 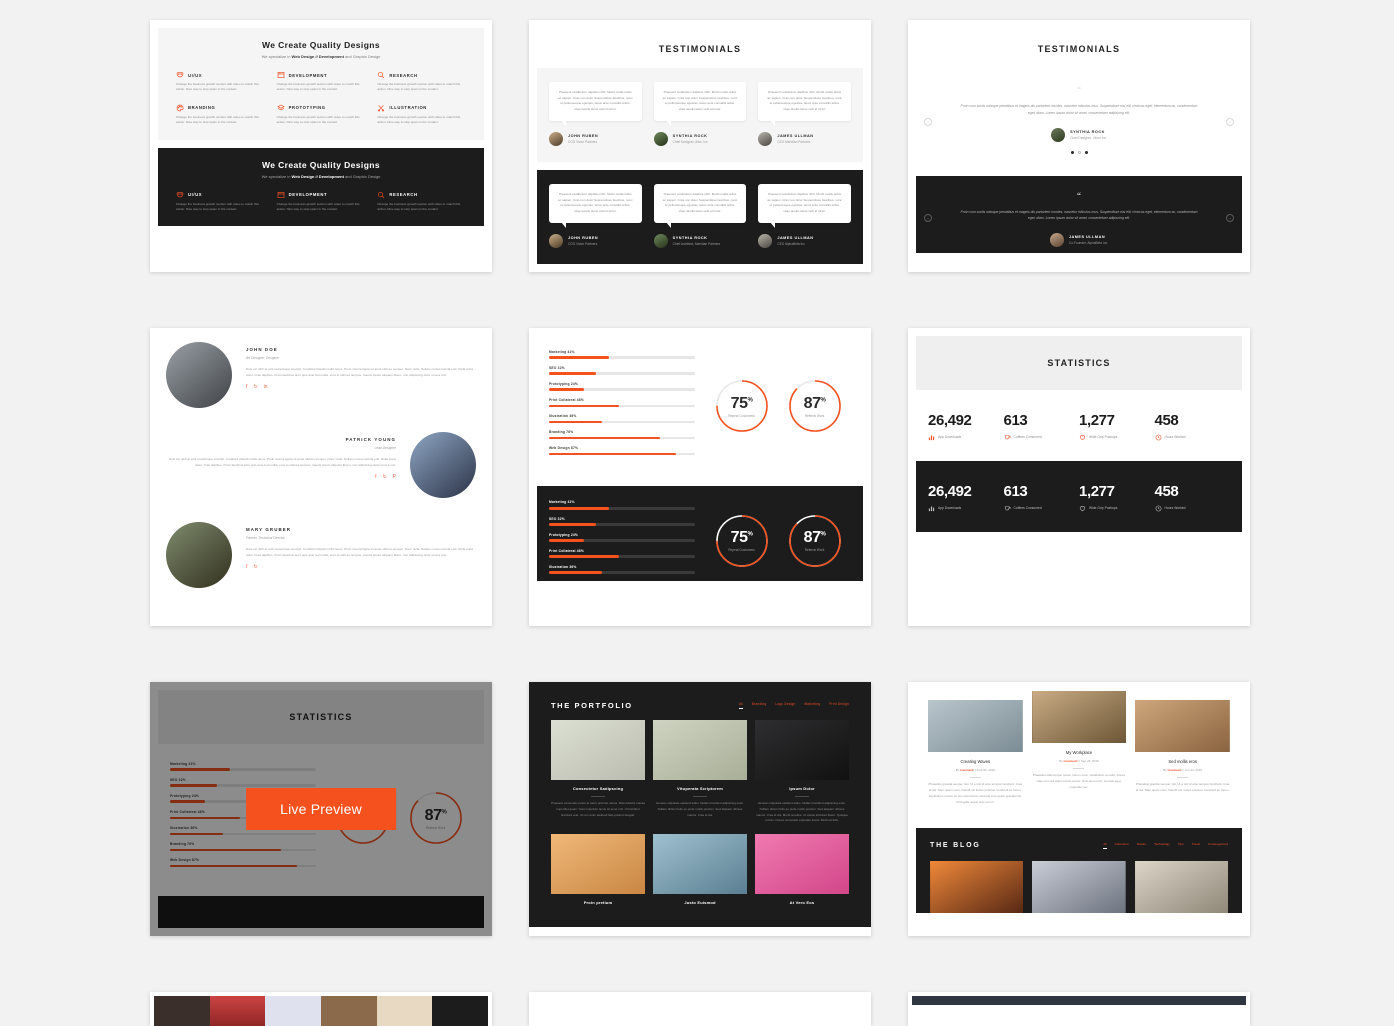 What do you see at coordinates (1196, 845) in the screenshot?
I see `blog-filter-travel: Travel` at bounding box center [1196, 845].